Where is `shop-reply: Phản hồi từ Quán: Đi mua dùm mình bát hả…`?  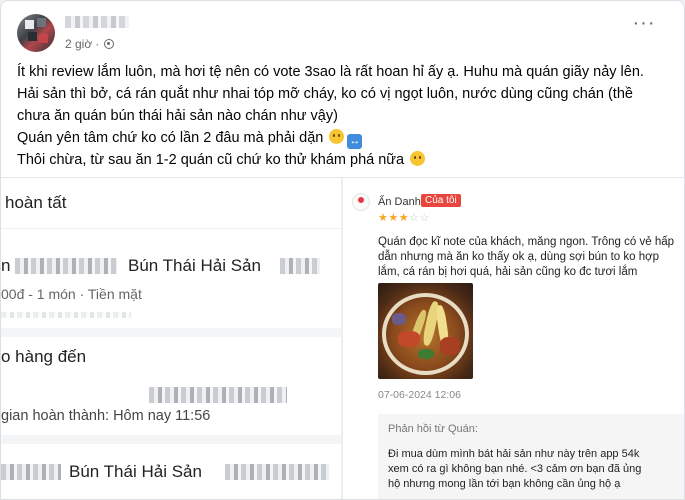
shop-reply: Phản hồi từ Quán: Đi mua dùm mình bát hả… is located at coordinates (531, 456).